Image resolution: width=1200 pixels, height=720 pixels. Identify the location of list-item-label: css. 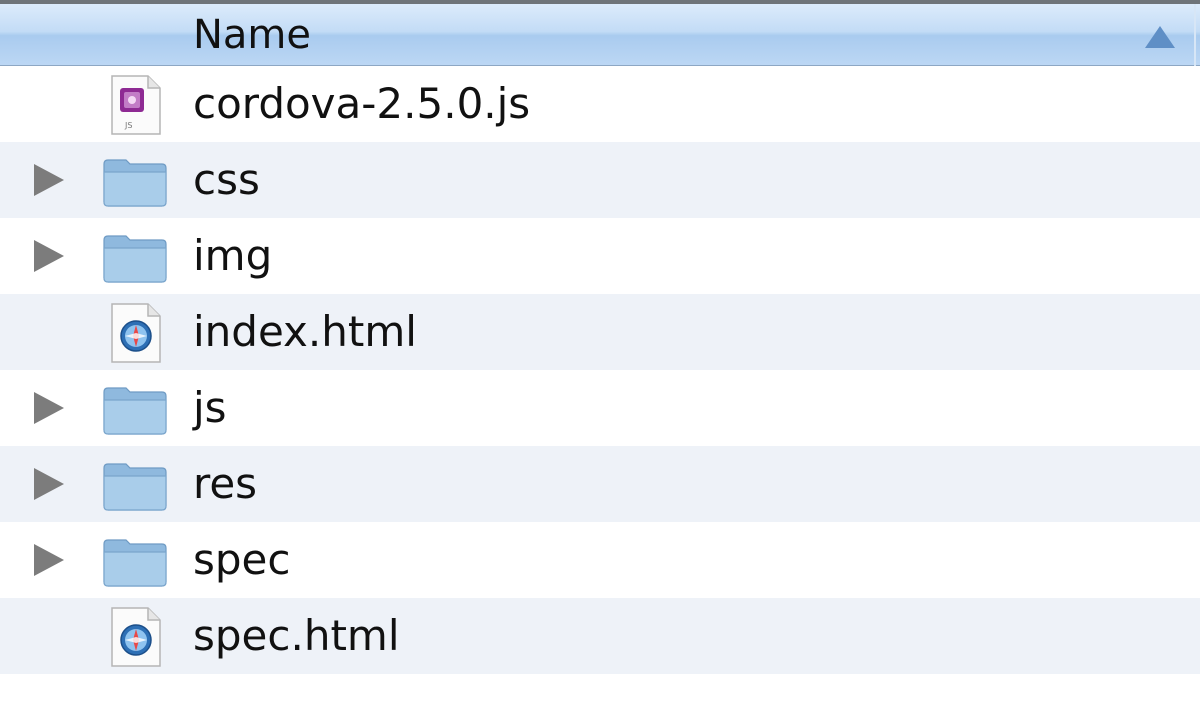
(226, 179).